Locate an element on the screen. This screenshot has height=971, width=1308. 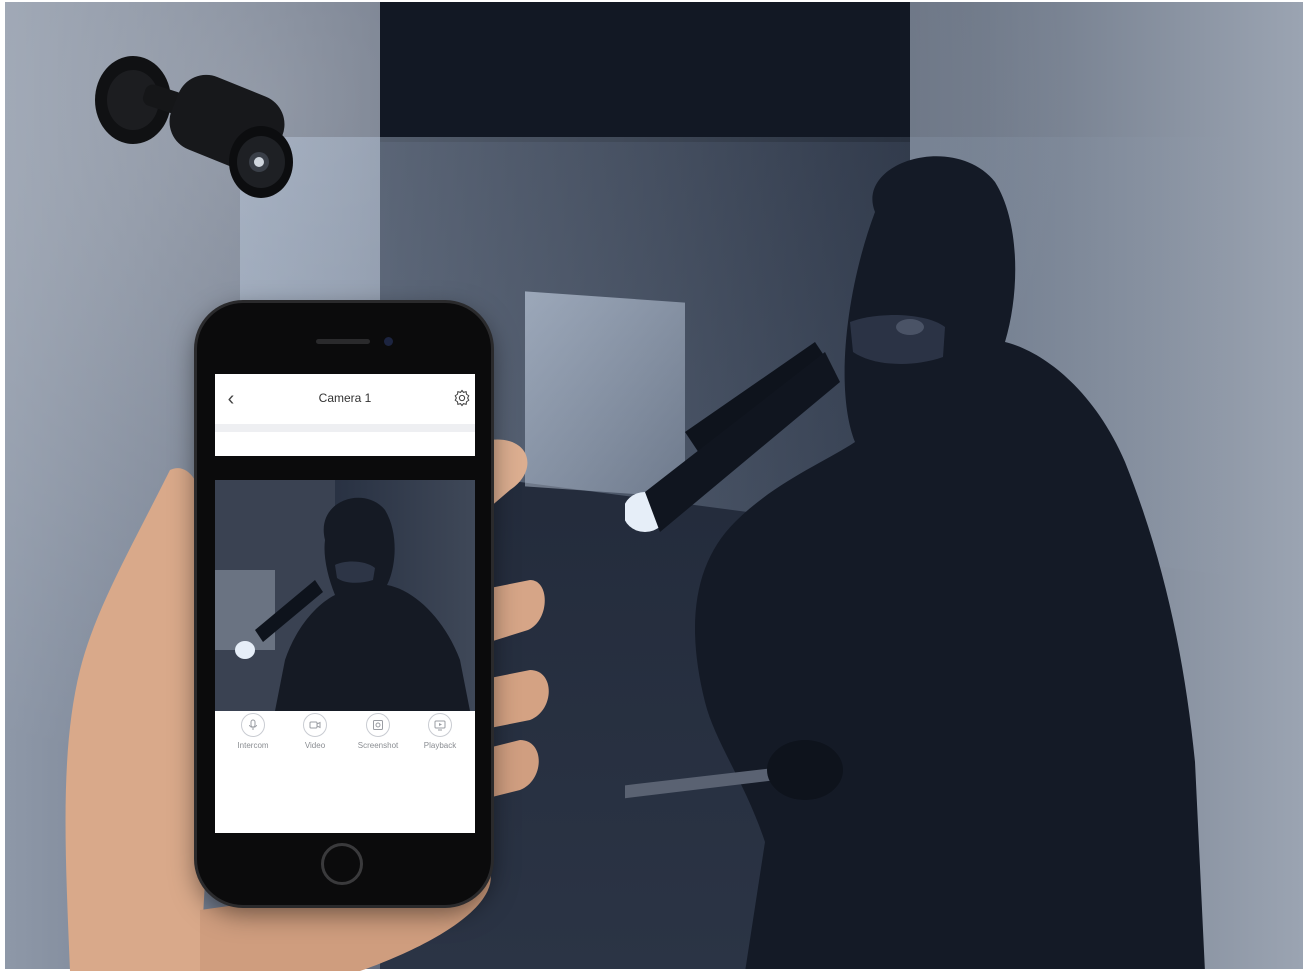
header-divider is located at coordinates (345, 428).